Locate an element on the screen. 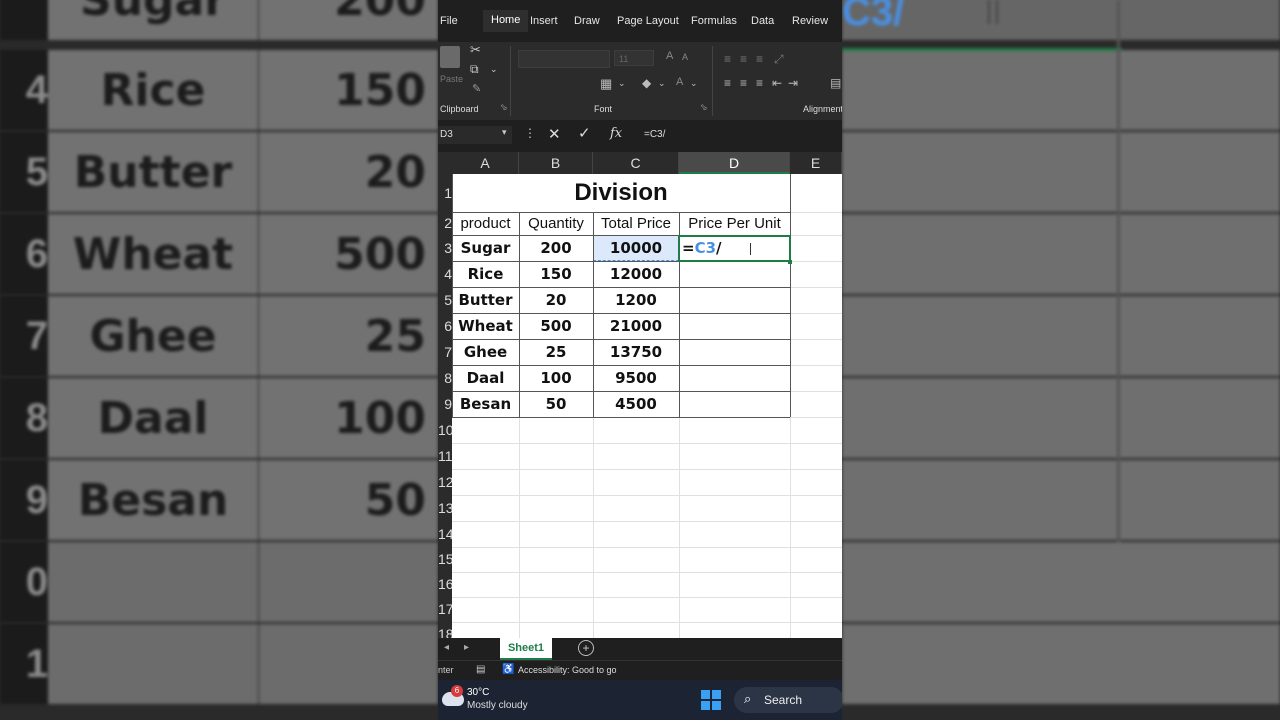  header-cell: Total Price is located at coordinates (636, 223).